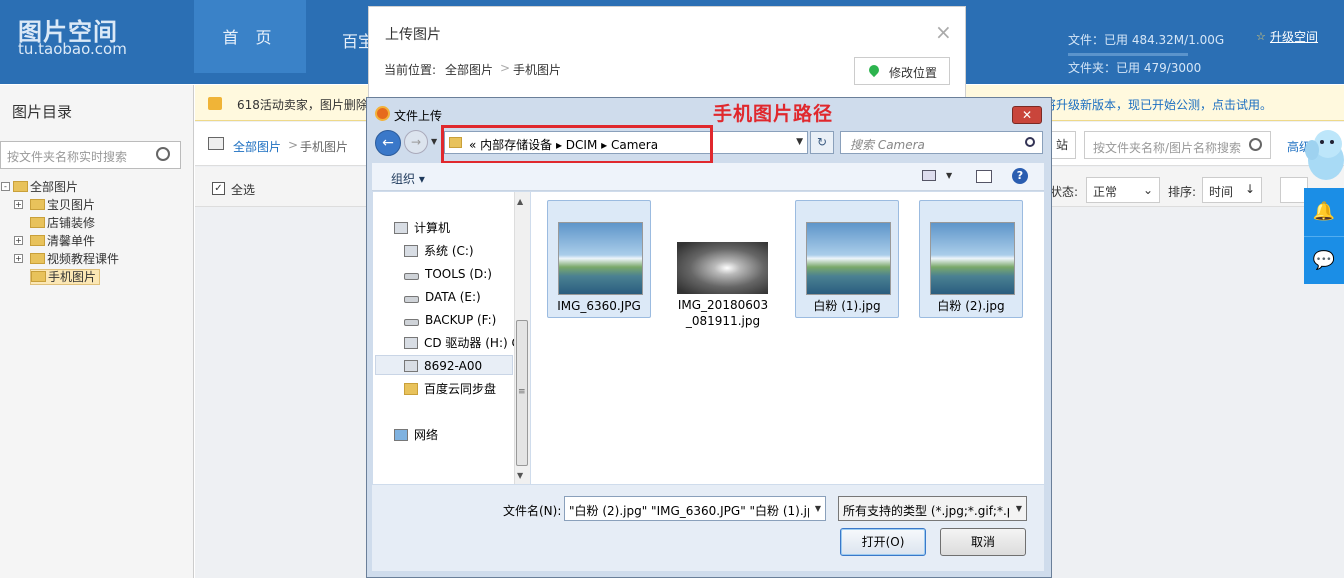  What do you see at coordinates (411, 251) in the screenshot?
I see `system-drive-icon` at bounding box center [411, 251].